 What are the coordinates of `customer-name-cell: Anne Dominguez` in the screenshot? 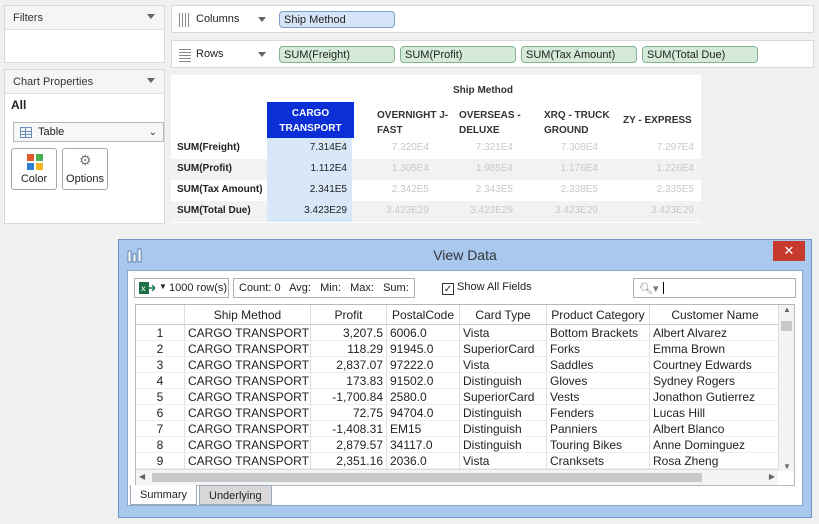 It's located at (715, 445).